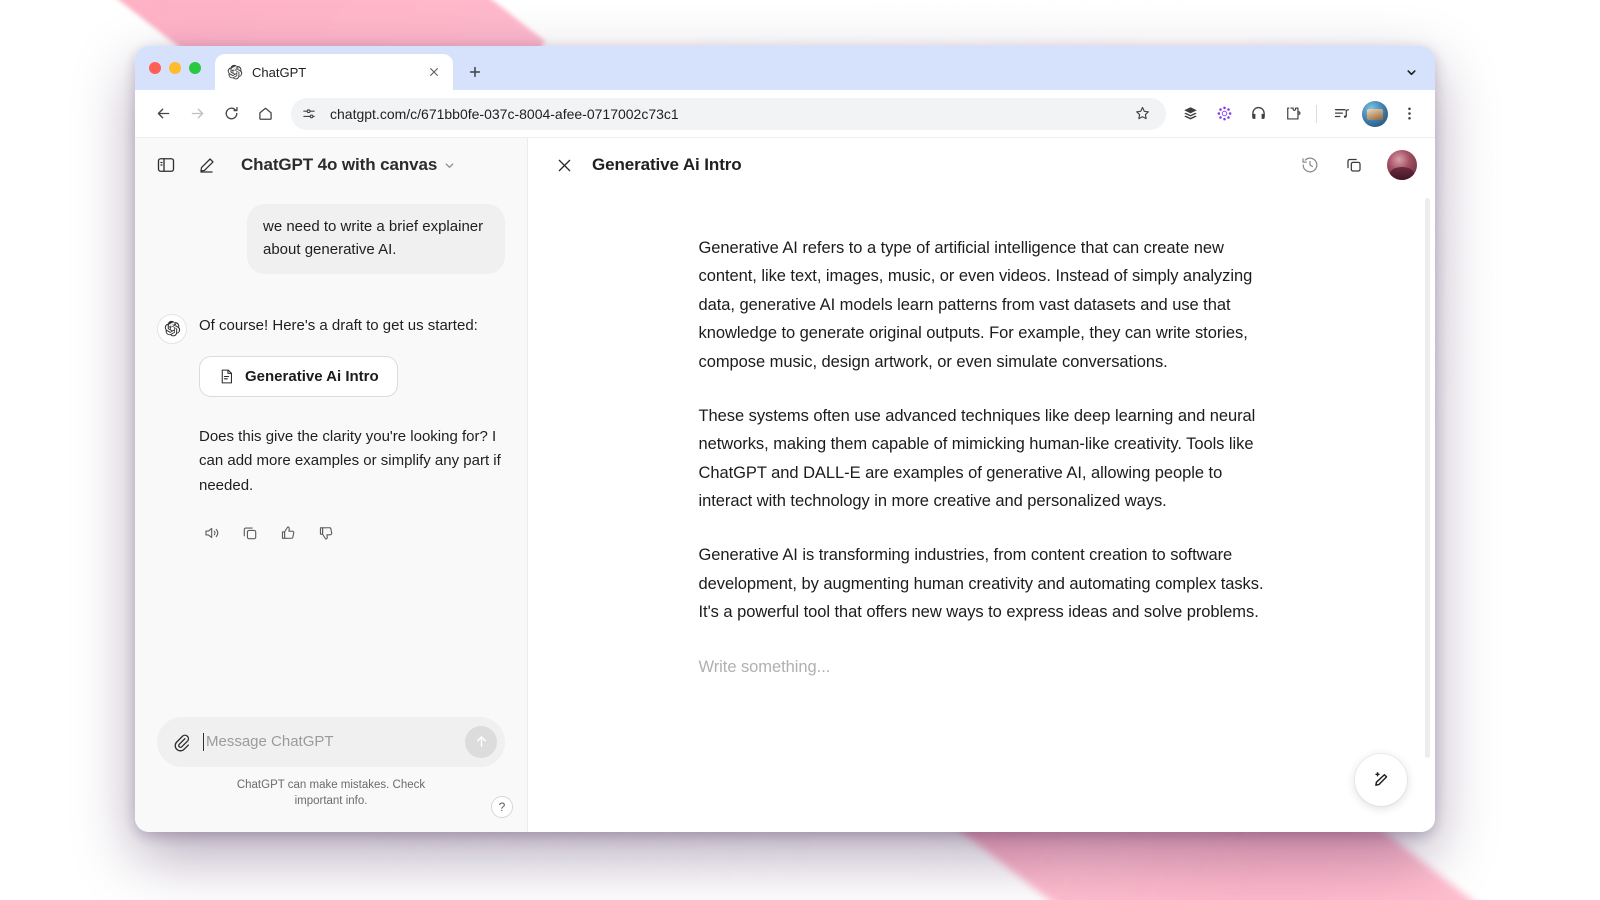 The width and height of the screenshot is (1600, 900). I want to click on read-aloud-icon, so click(212, 533).